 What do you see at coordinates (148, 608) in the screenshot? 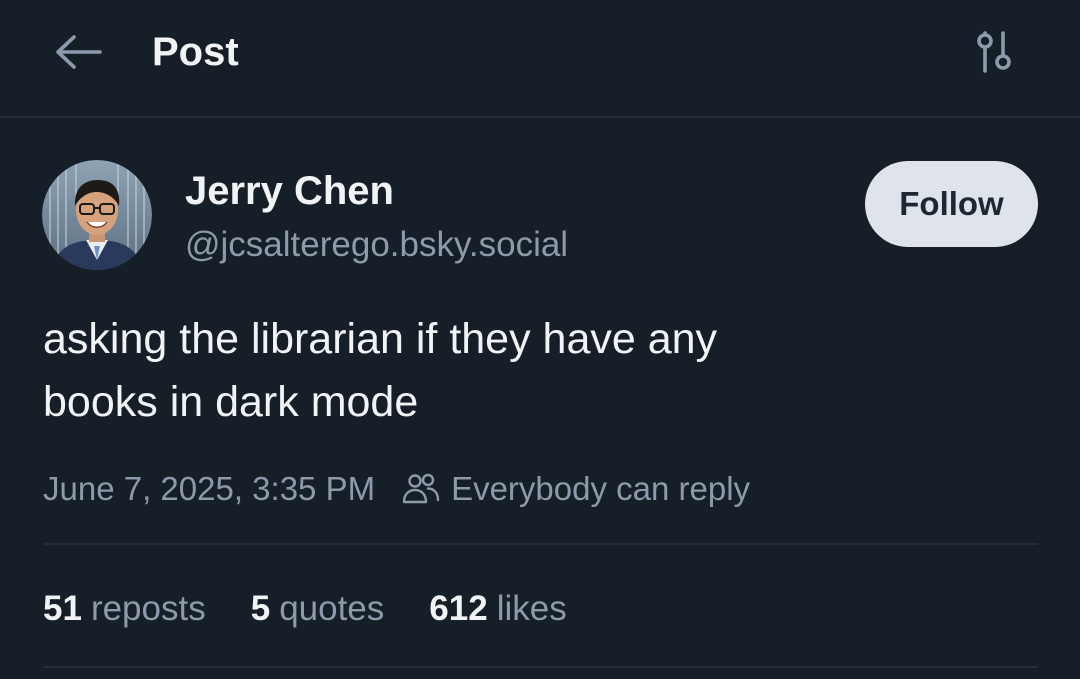
I see `reposts-label: reposts` at bounding box center [148, 608].